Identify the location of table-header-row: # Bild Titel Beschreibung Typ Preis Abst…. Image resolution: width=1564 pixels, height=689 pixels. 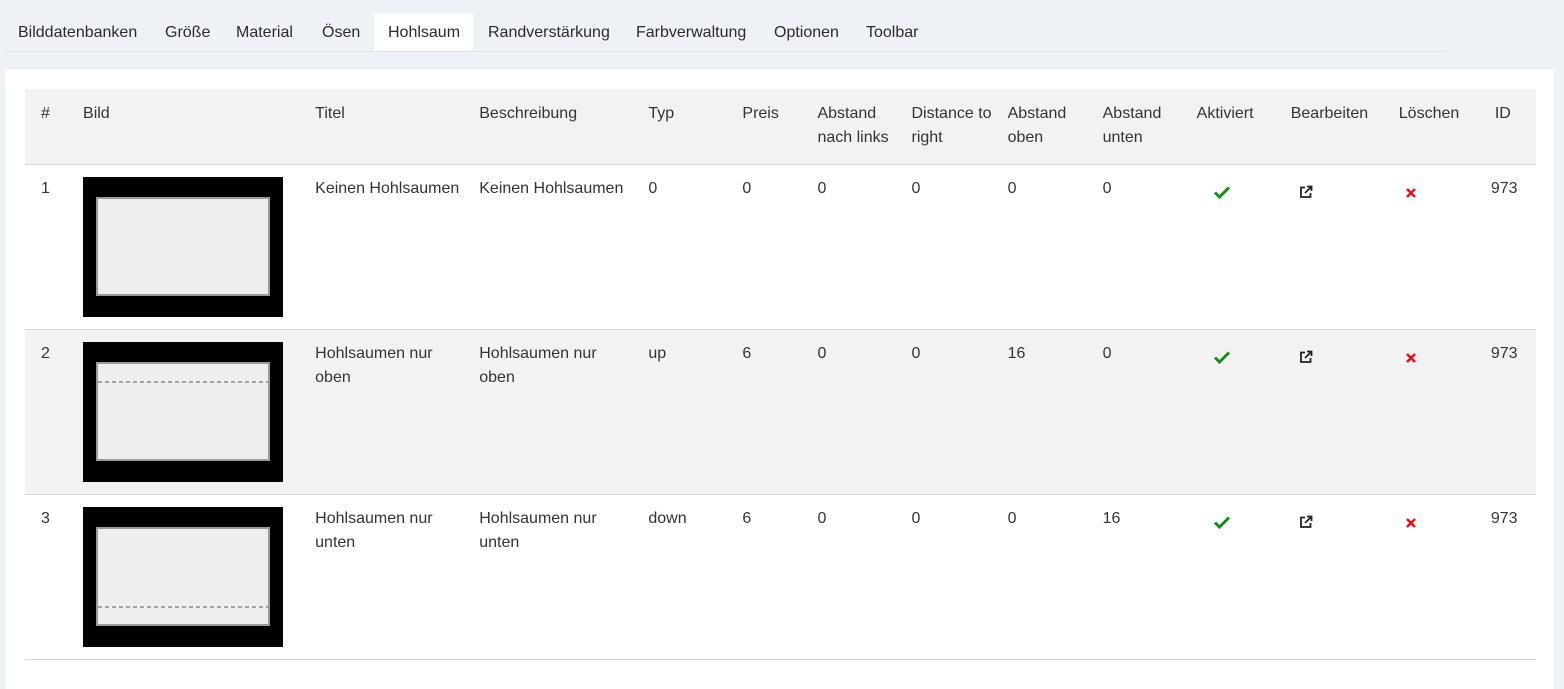
(780, 127).